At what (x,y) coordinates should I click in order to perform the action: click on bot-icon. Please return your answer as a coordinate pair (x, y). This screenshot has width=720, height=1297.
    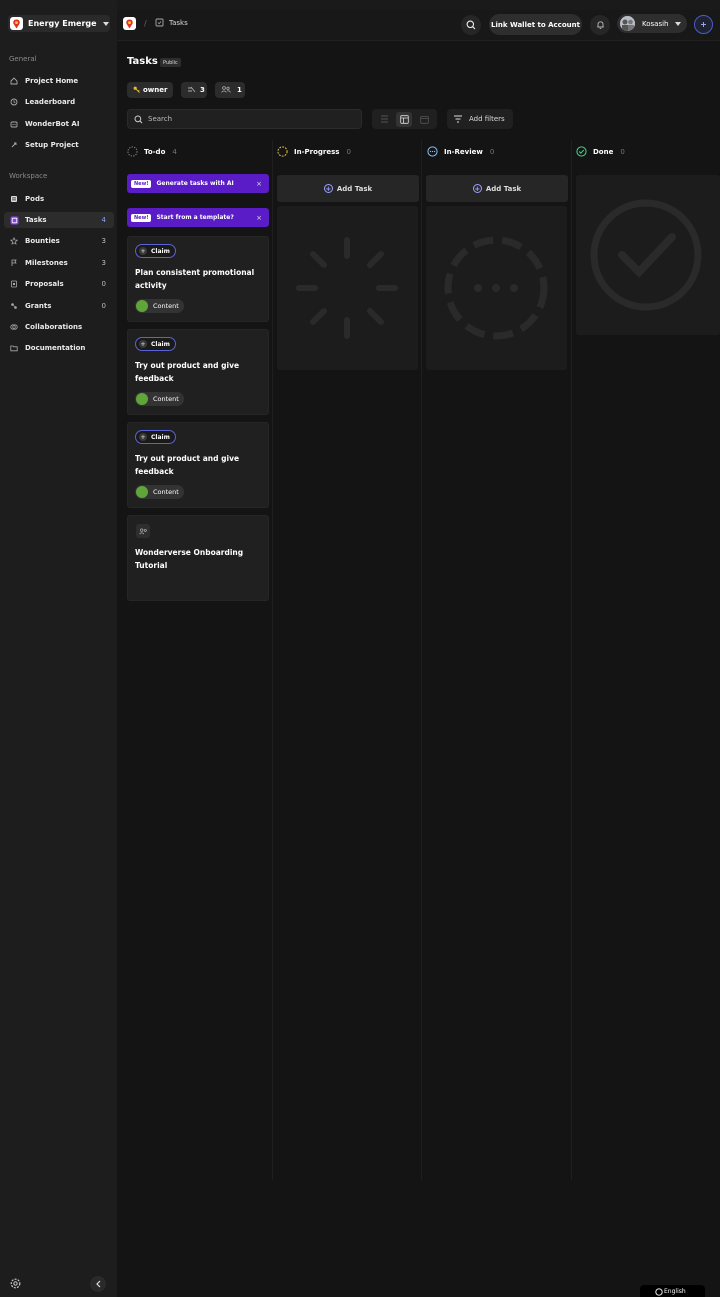
    Looking at the image, I should click on (14, 124).